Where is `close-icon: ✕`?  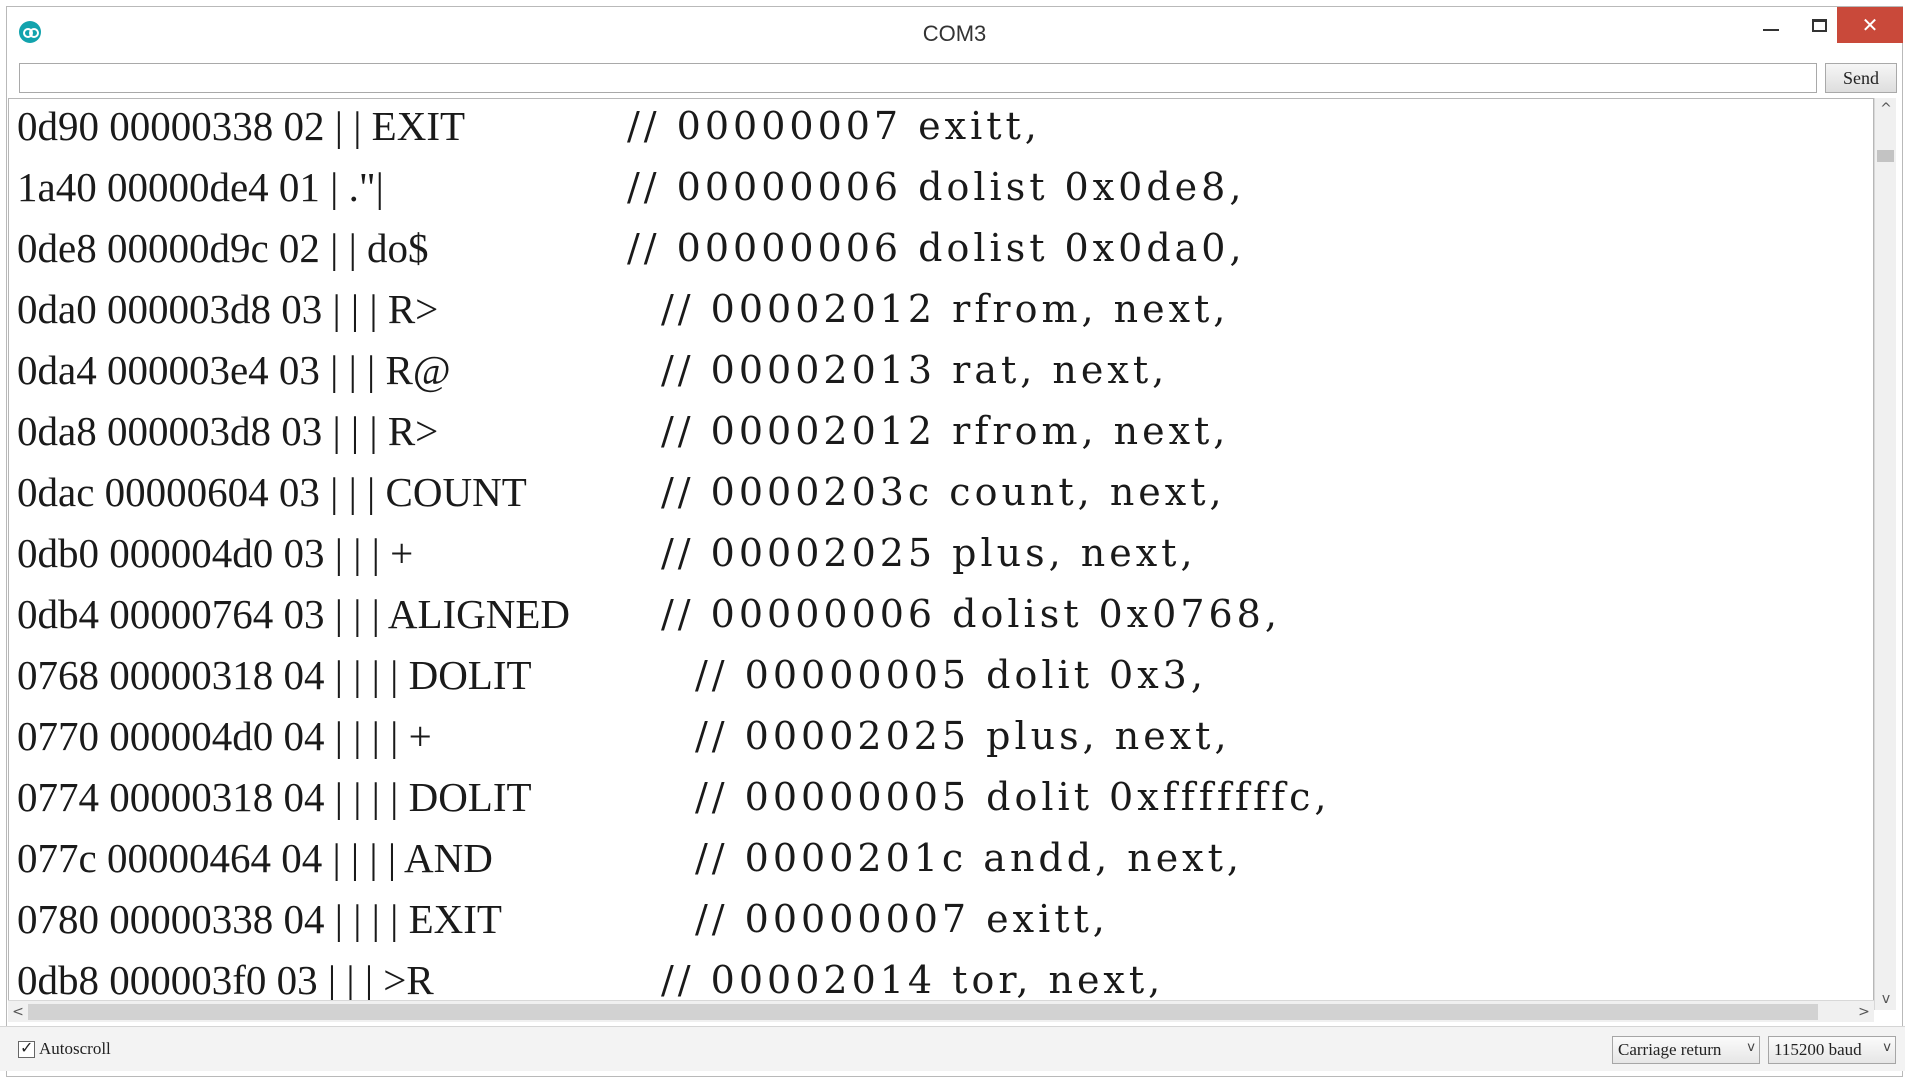
close-icon: ✕ is located at coordinates (1870, 25).